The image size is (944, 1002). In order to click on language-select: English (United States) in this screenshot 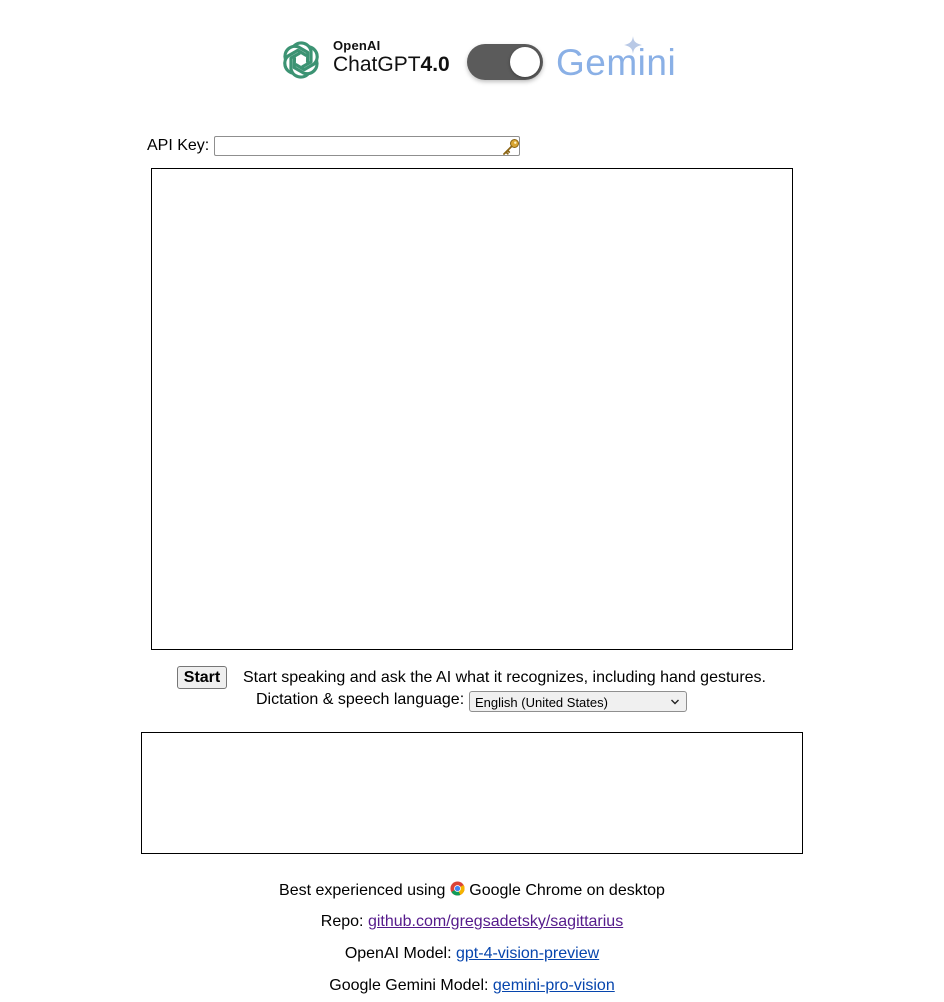, I will do `click(578, 701)`.